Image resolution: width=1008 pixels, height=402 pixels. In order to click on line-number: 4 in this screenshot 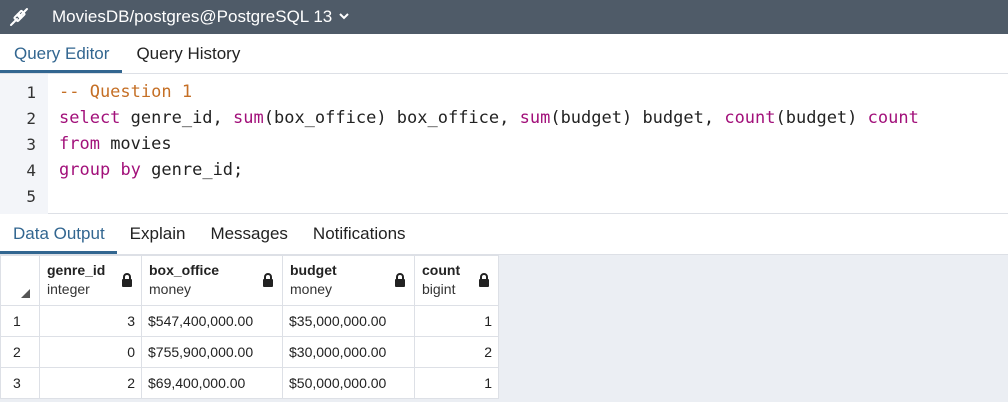, I will do `click(31, 170)`.